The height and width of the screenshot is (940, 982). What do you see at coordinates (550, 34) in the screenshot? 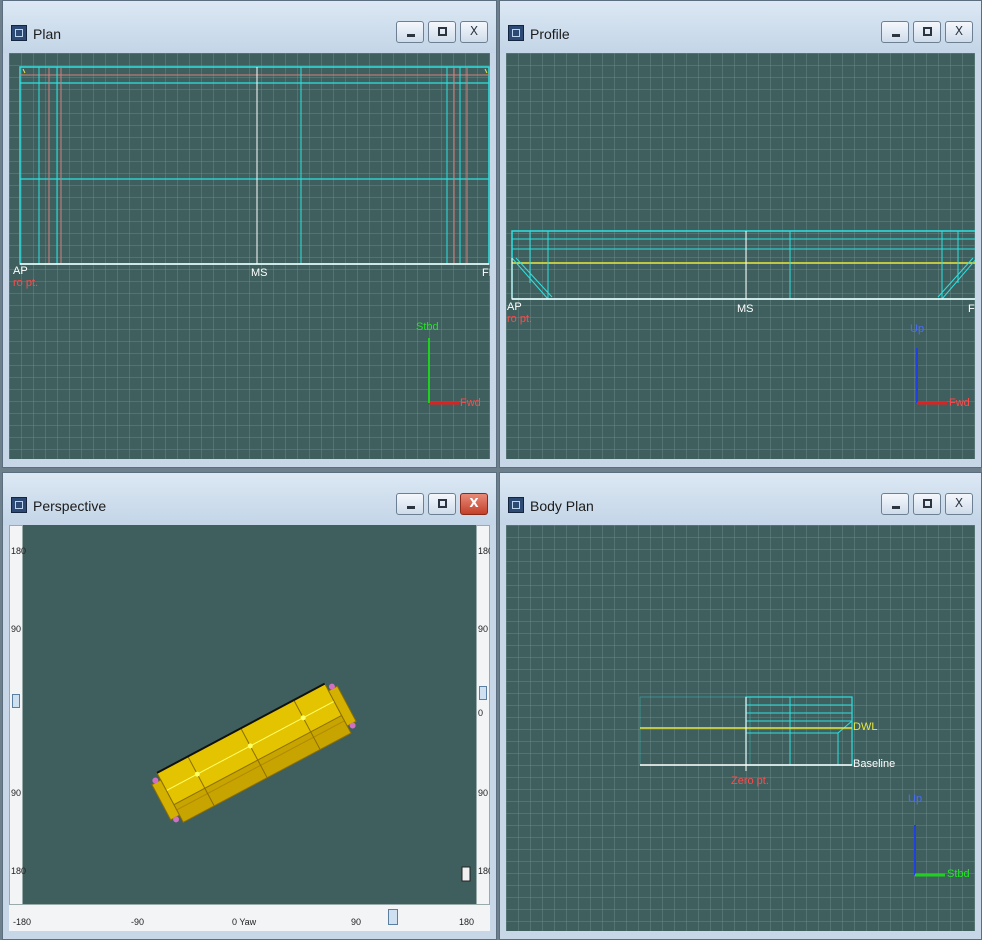
I see `window-title: Profile` at bounding box center [550, 34].